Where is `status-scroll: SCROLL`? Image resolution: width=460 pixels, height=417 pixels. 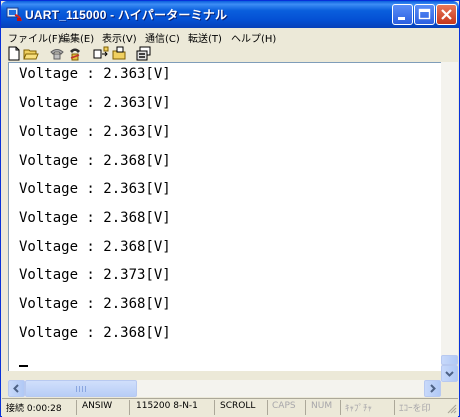 status-scroll: SCROLL is located at coordinates (238, 406).